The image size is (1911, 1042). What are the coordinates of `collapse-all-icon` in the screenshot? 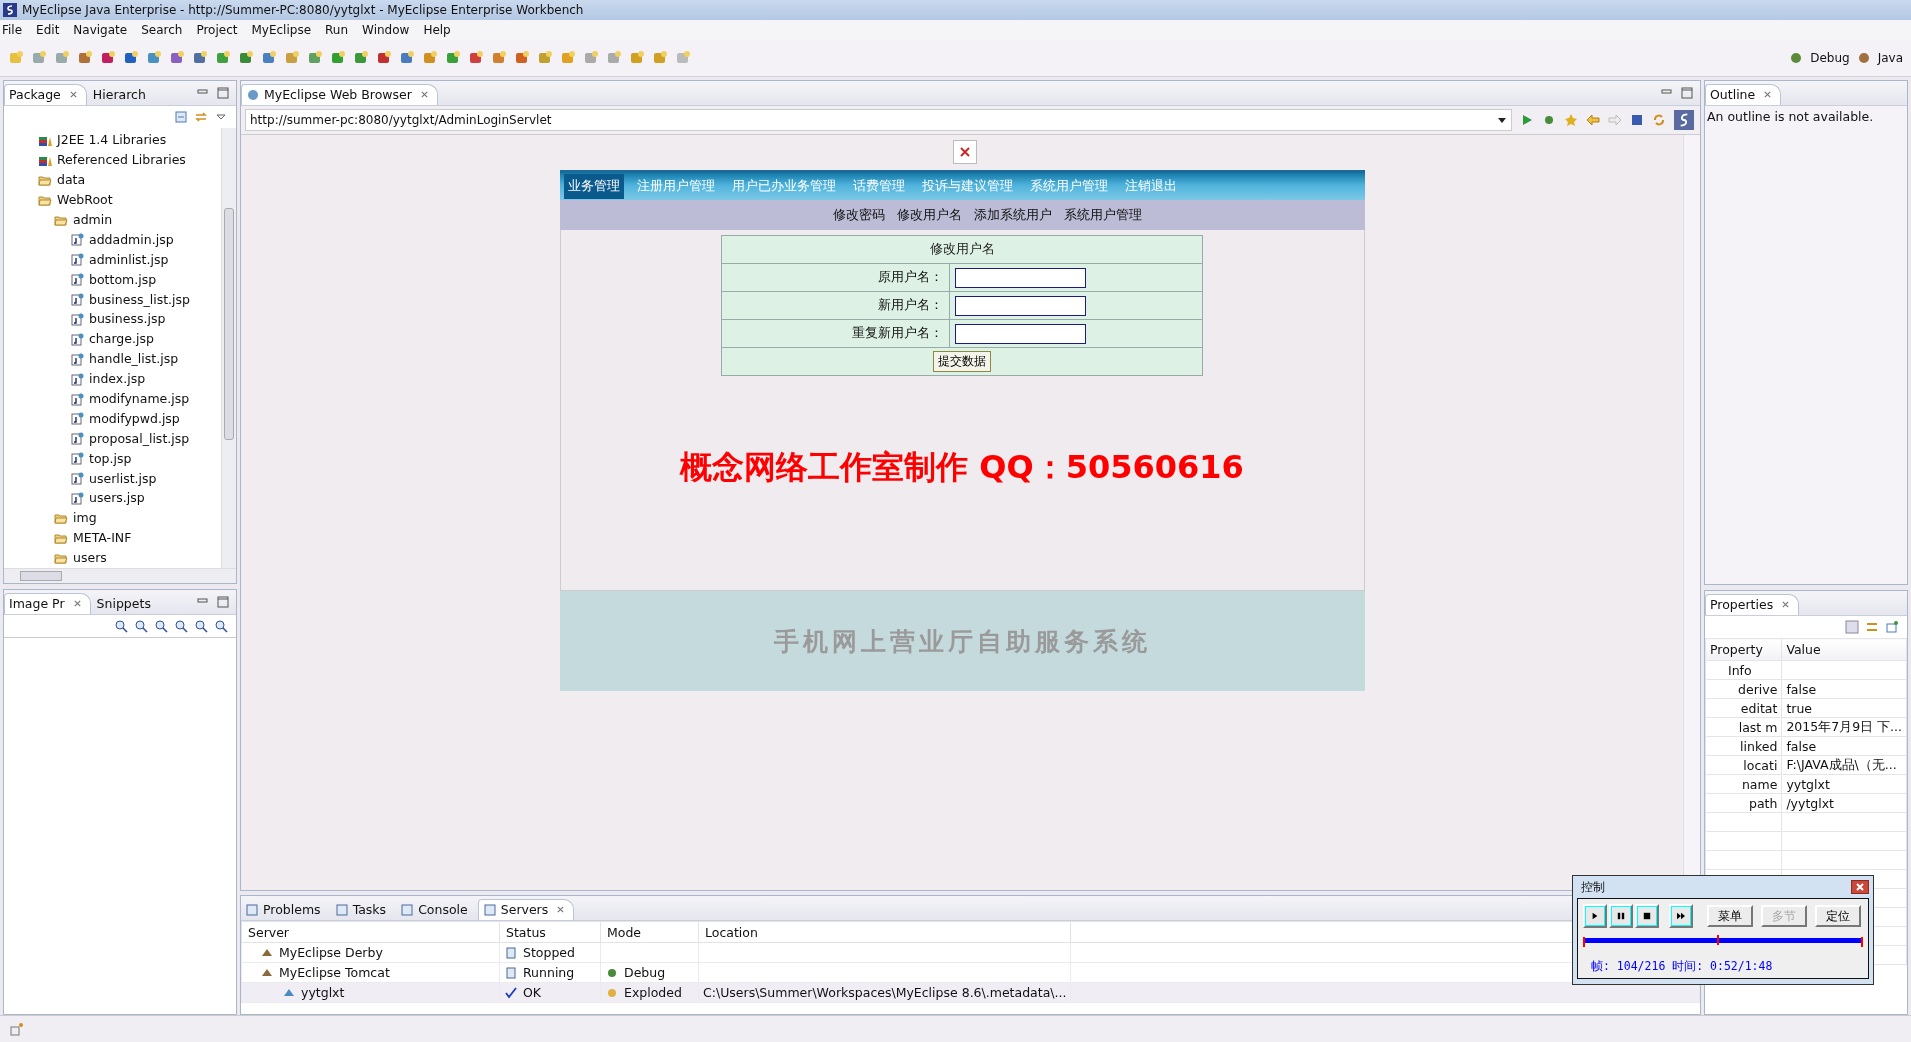 It's located at (181, 117).